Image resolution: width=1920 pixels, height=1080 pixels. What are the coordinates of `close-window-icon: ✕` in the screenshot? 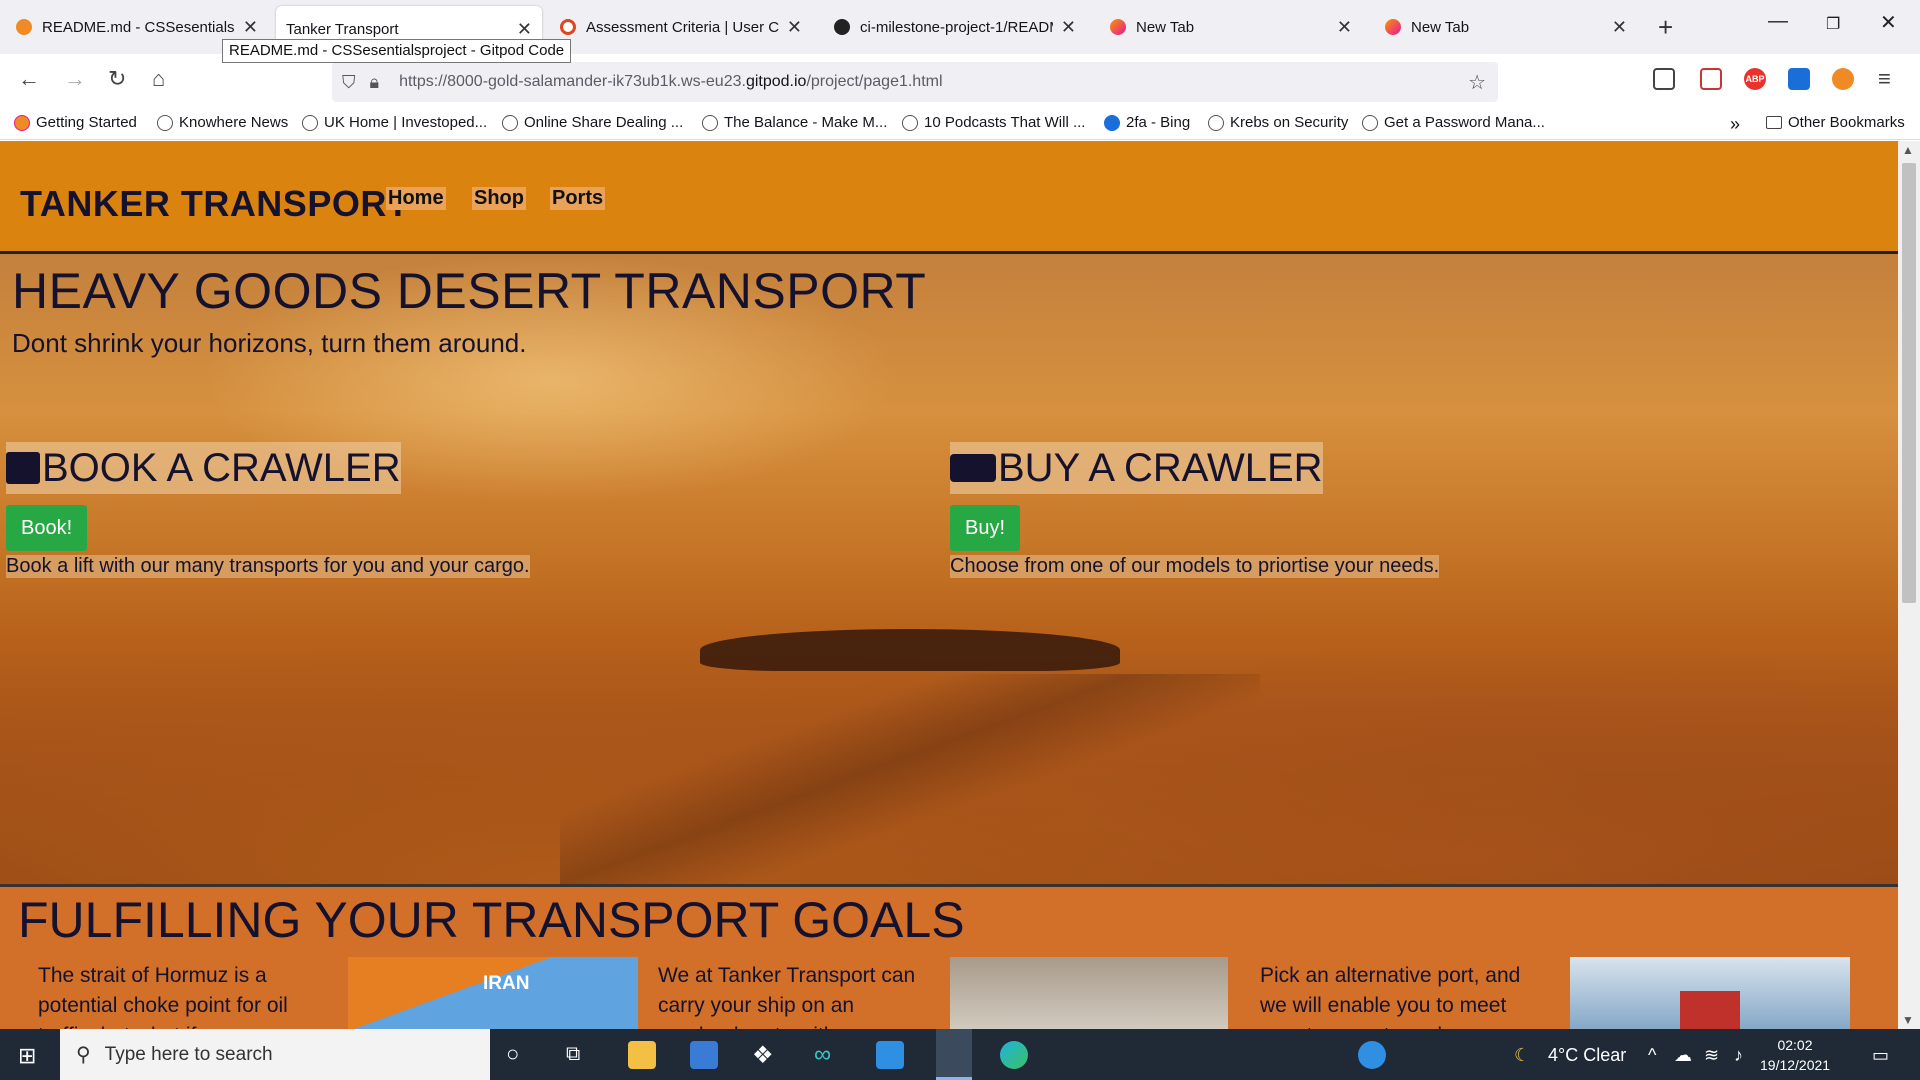 It's located at (1888, 22).